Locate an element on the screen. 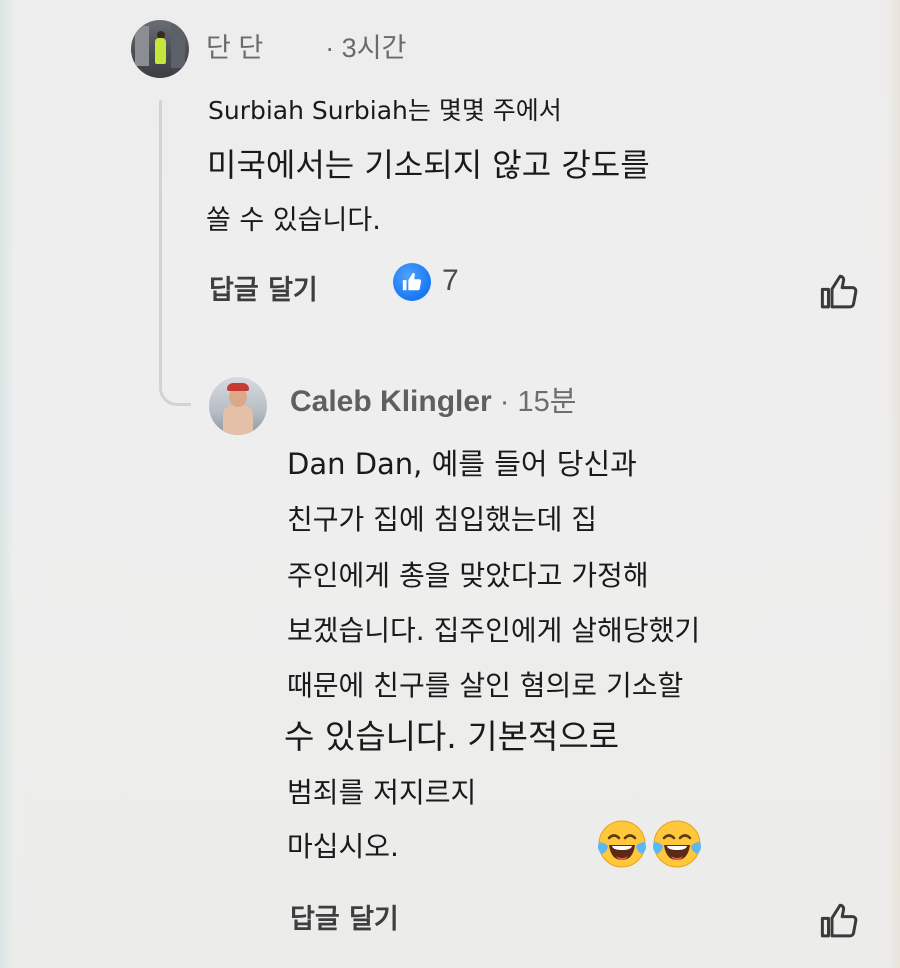  thread-connector is located at coordinates (175, 389).